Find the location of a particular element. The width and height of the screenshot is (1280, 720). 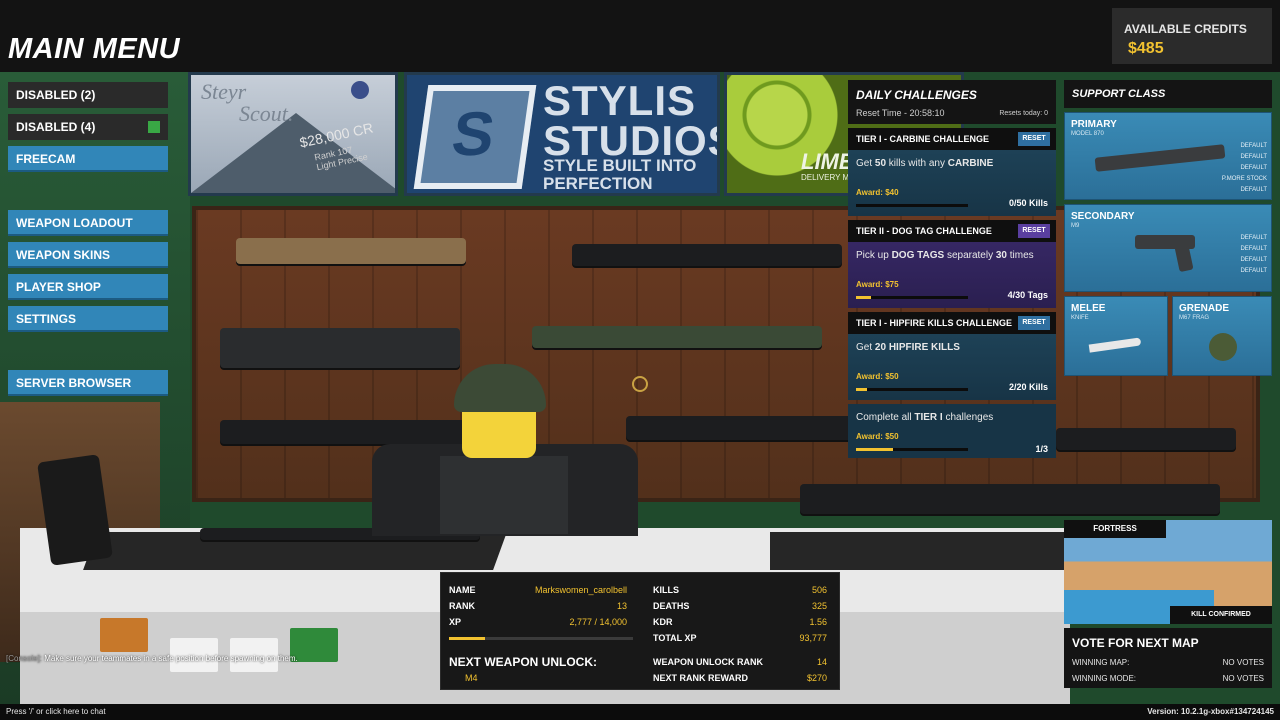

credits-value: $485 is located at coordinates (1146, 48).